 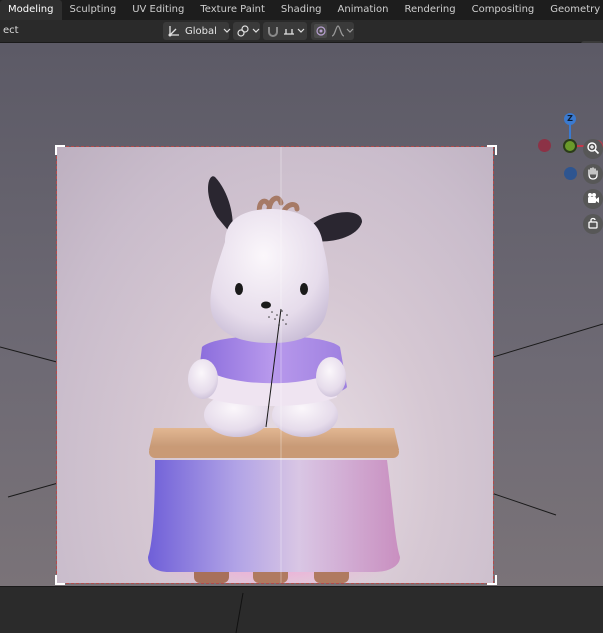 What do you see at coordinates (60, 150) in the screenshot?
I see `frame-corner-top-left` at bounding box center [60, 150].